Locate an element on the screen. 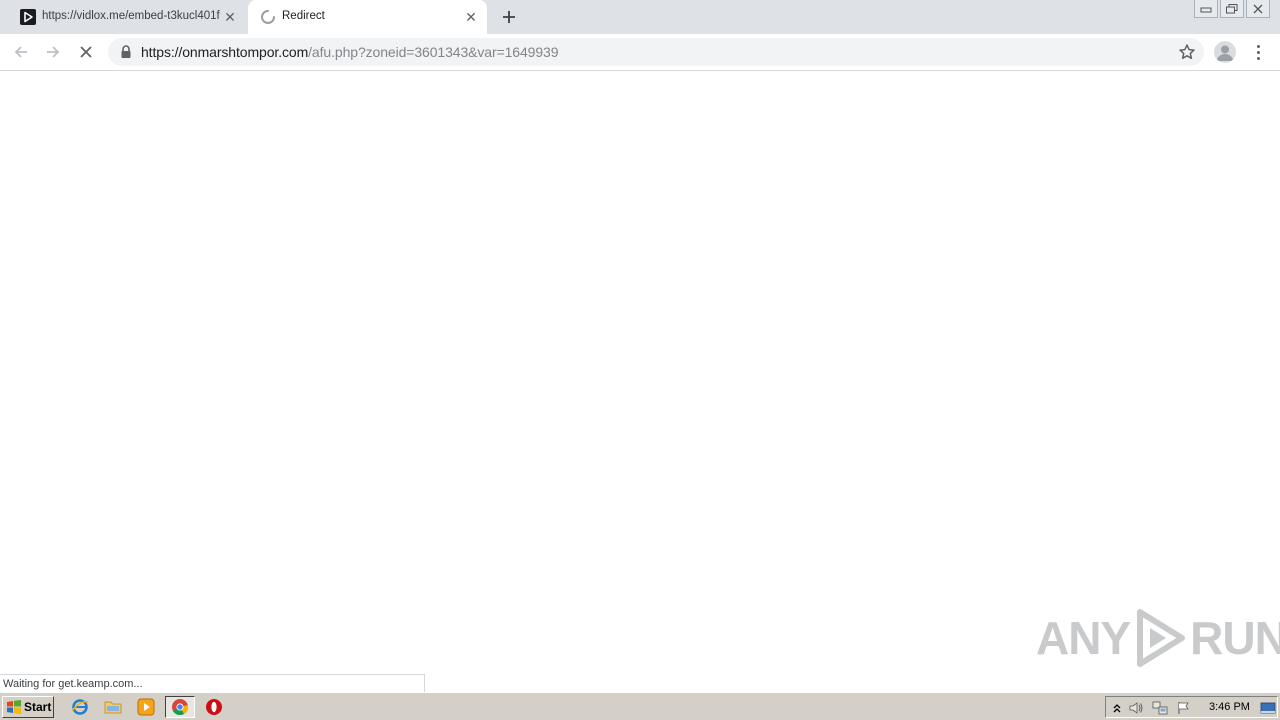 The height and width of the screenshot is (720, 1280). new-tab-button is located at coordinates (509, 17).